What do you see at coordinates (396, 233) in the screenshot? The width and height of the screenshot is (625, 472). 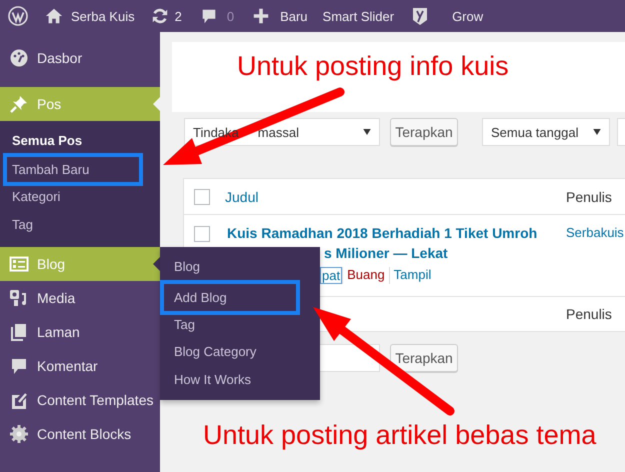 I see `post-title-link: Kuis Ramadhan 2018 Berhadiah 1 Tiket Umroh` at bounding box center [396, 233].